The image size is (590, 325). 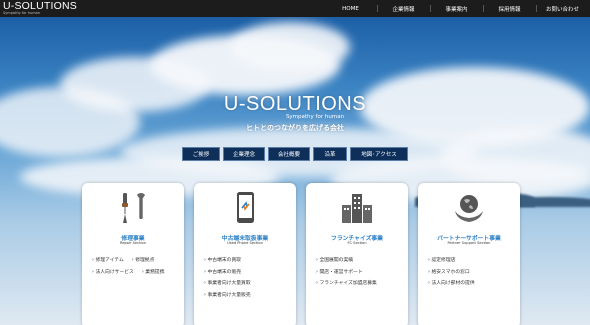 I want to click on site-logo: U-SOLUTIONS Sympathy for human, so click(x=40, y=8).